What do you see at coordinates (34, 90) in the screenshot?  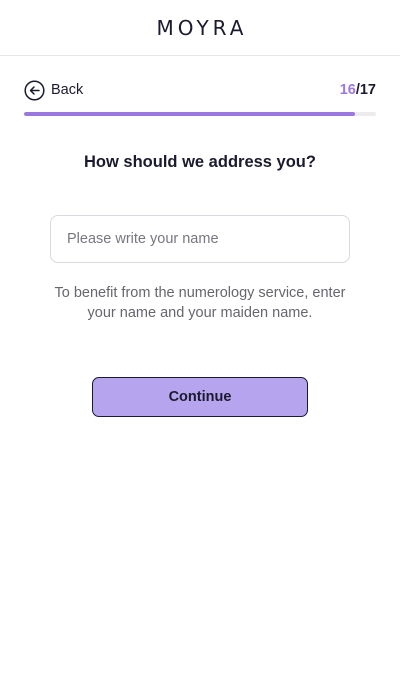 I see `arrow-left-circle-icon` at bounding box center [34, 90].